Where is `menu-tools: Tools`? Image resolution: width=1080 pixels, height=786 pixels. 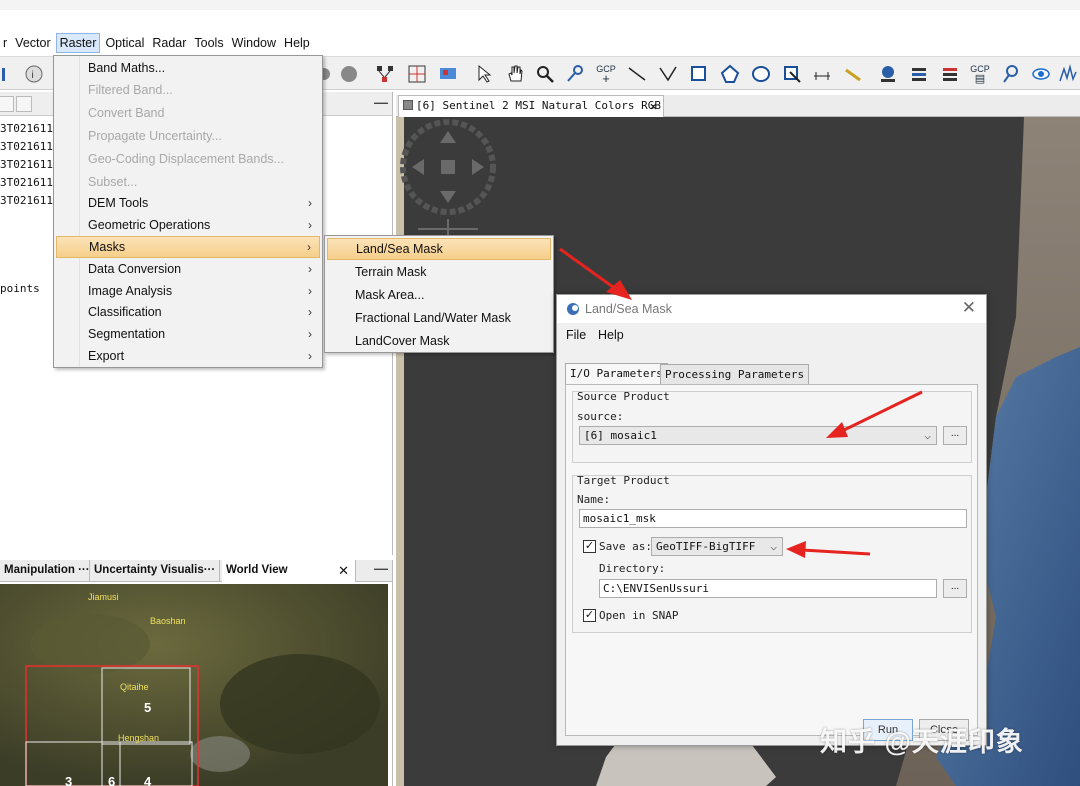
menu-tools: Tools is located at coordinates (208, 43).